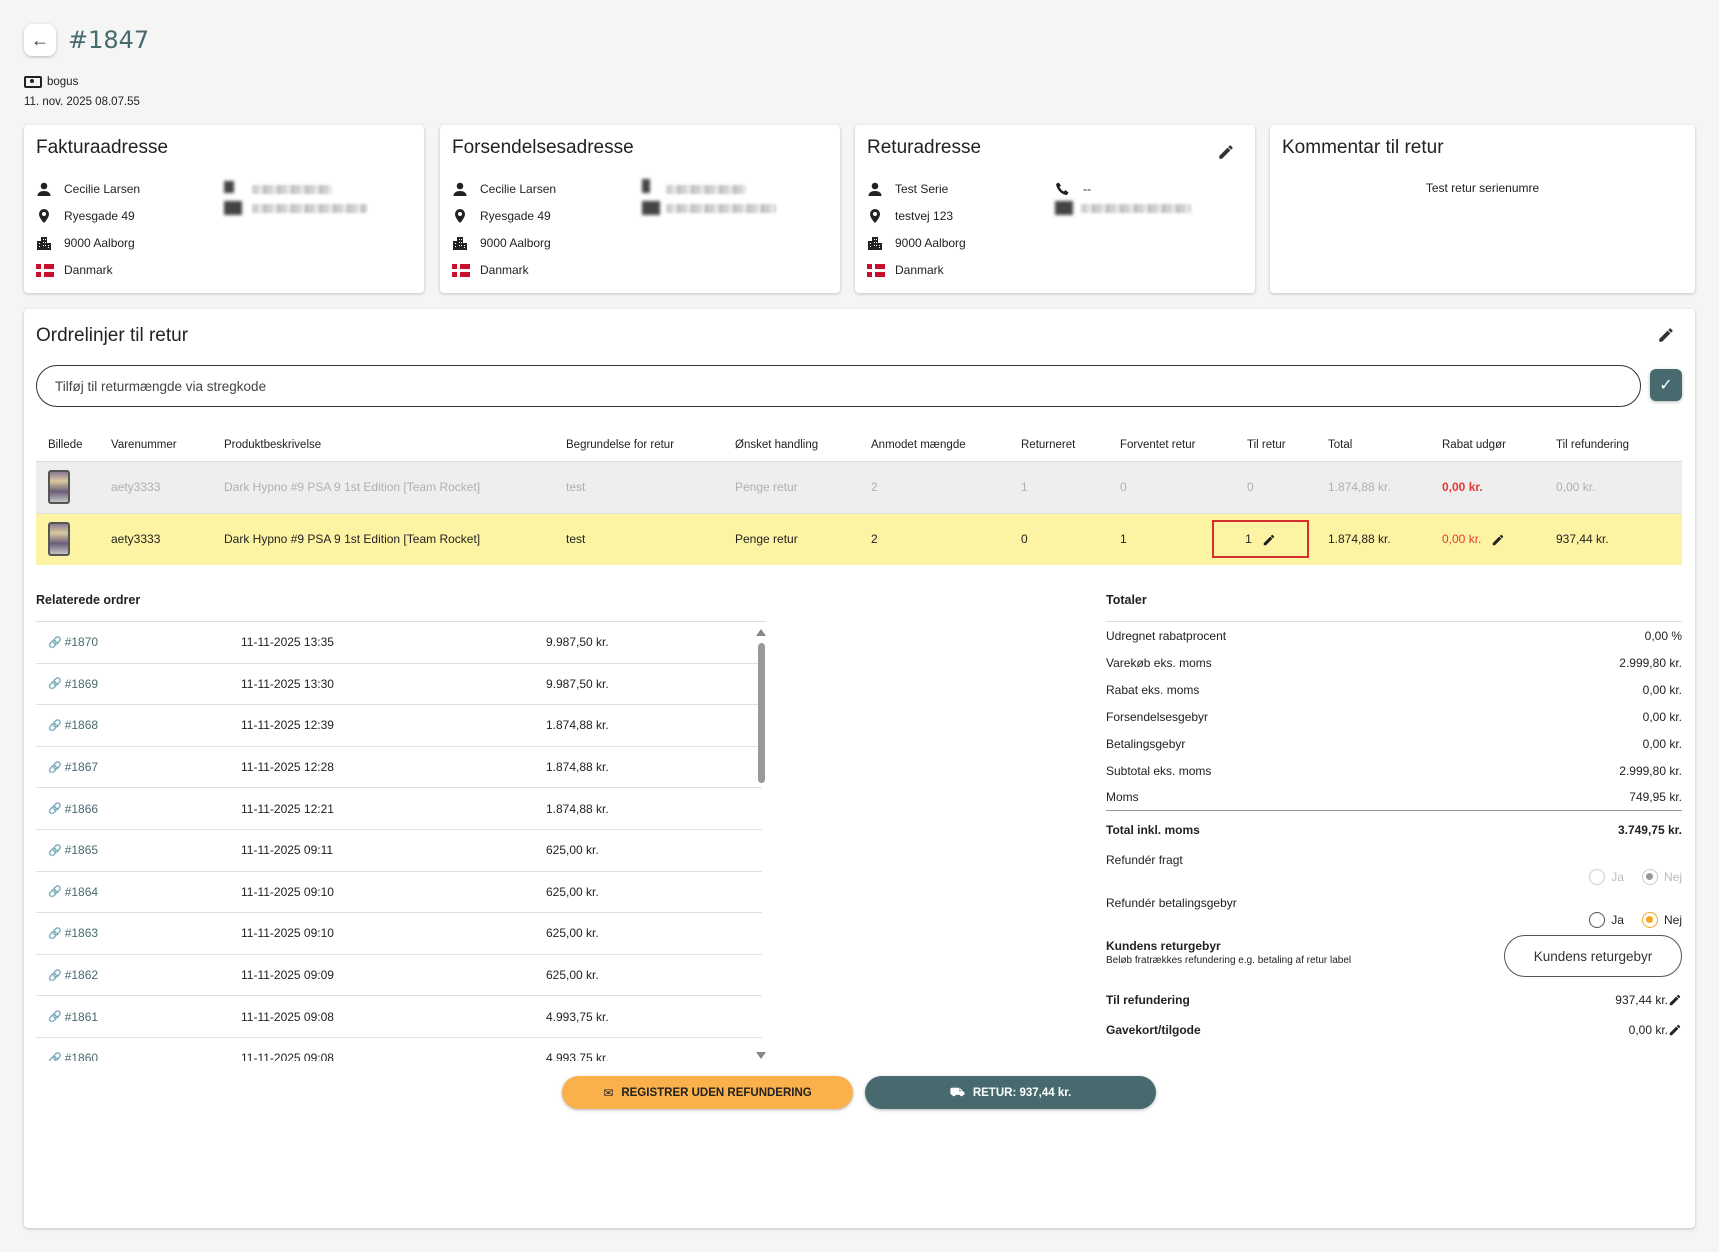 The image size is (1719, 1252). I want to click on arrow-left-icon: ←, so click(40, 39).